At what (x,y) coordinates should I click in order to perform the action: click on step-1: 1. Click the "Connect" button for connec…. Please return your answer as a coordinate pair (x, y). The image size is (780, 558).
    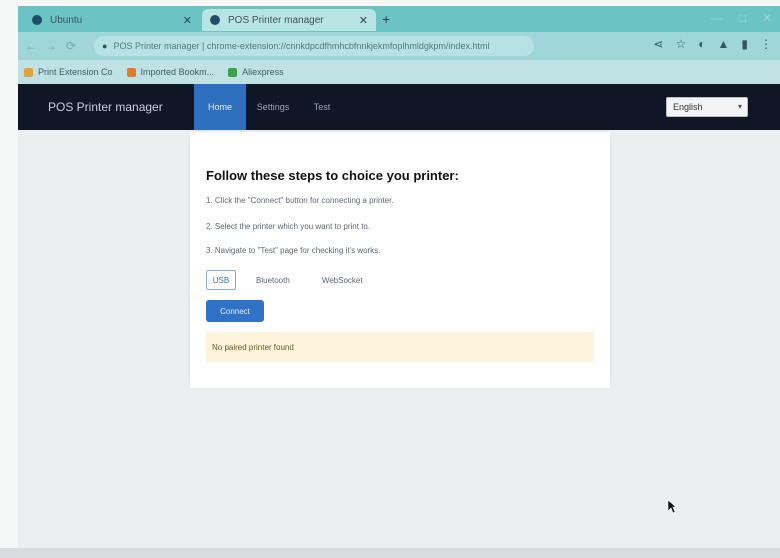
    Looking at the image, I should click on (300, 200).